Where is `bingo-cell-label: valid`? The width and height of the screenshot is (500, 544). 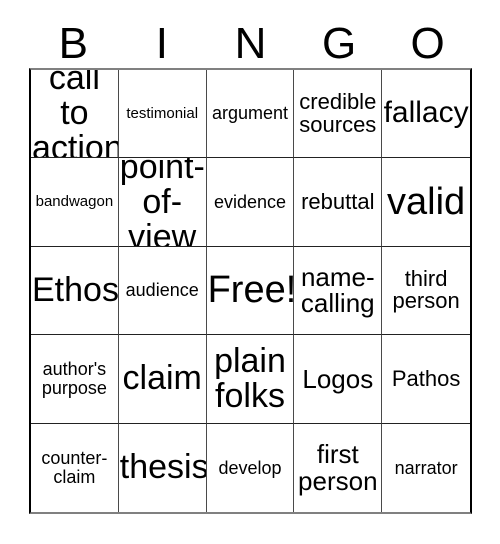
bingo-cell-label: valid is located at coordinates (426, 201).